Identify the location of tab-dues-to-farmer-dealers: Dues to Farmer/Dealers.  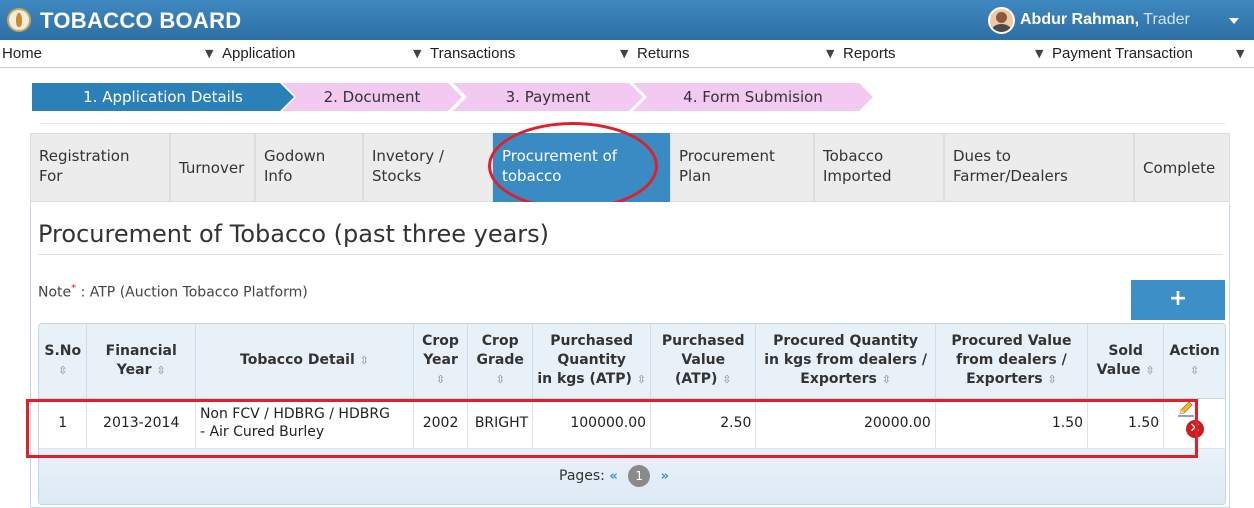
(1039, 167).